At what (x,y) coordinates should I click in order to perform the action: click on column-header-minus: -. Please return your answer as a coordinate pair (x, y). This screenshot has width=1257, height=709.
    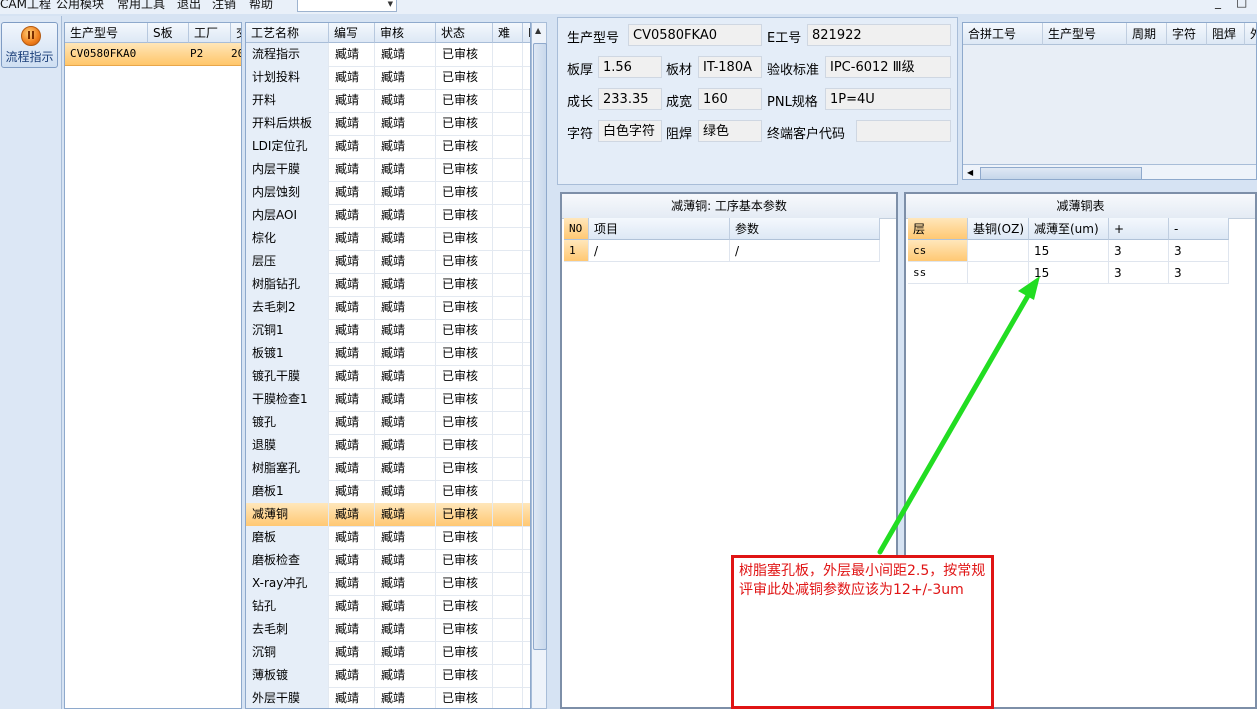
    Looking at the image, I should click on (1199, 229).